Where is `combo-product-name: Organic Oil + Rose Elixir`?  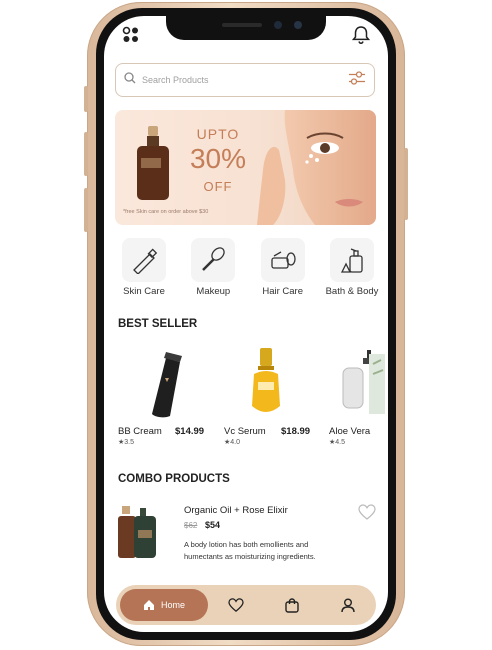
combo-product-name: Organic Oil + Rose Elixir is located at coordinates (236, 510).